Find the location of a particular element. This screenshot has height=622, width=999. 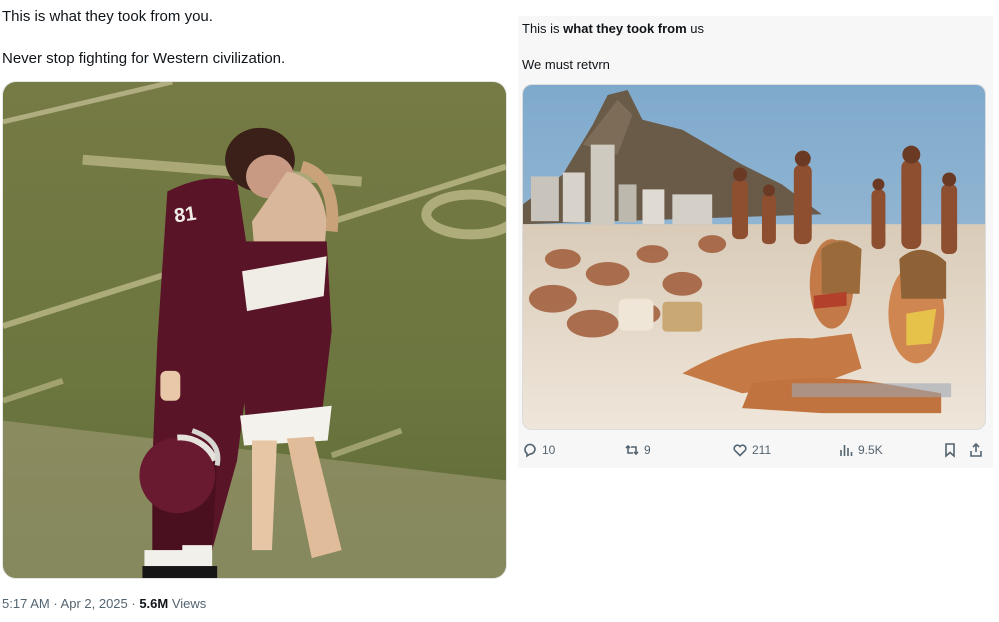

post-date: Apr 2, 2025 is located at coordinates (94, 603).